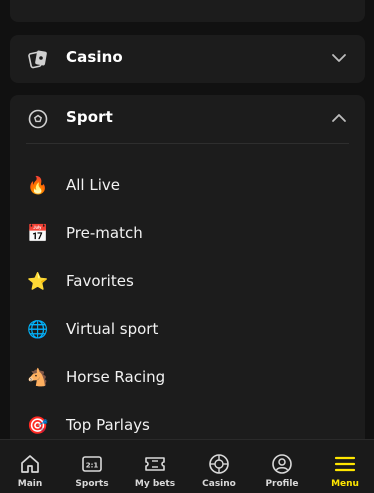 This screenshot has height=493, width=374. Describe the element at coordinates (93, 185) in the screenshot. I see `sport-item-label: All Live` at that location.